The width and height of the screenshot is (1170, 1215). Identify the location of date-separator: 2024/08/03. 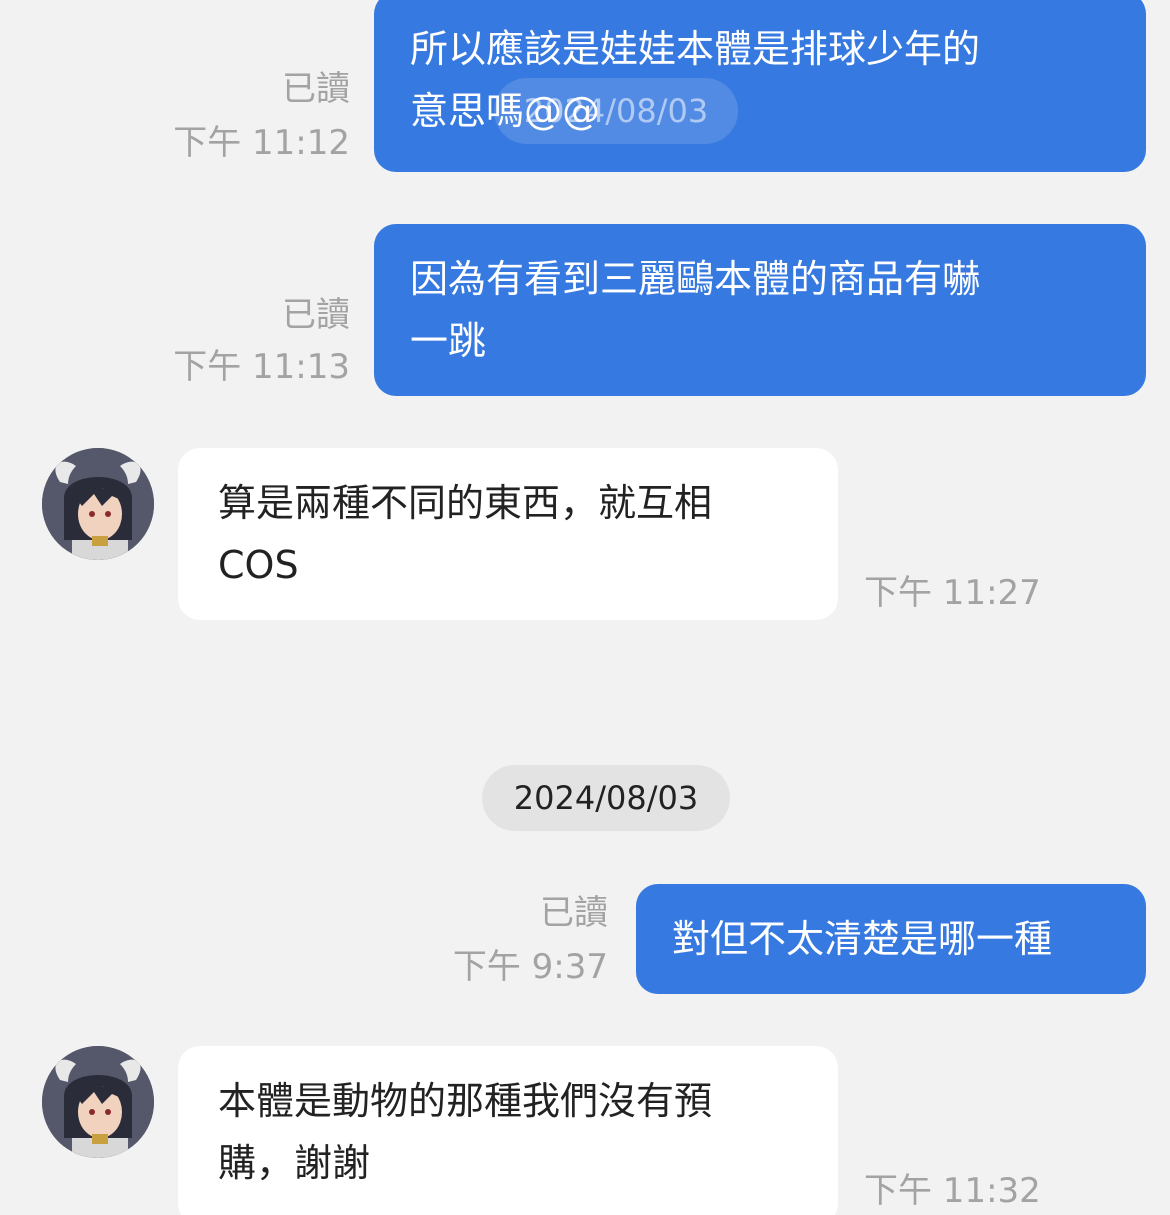
(606, 798).